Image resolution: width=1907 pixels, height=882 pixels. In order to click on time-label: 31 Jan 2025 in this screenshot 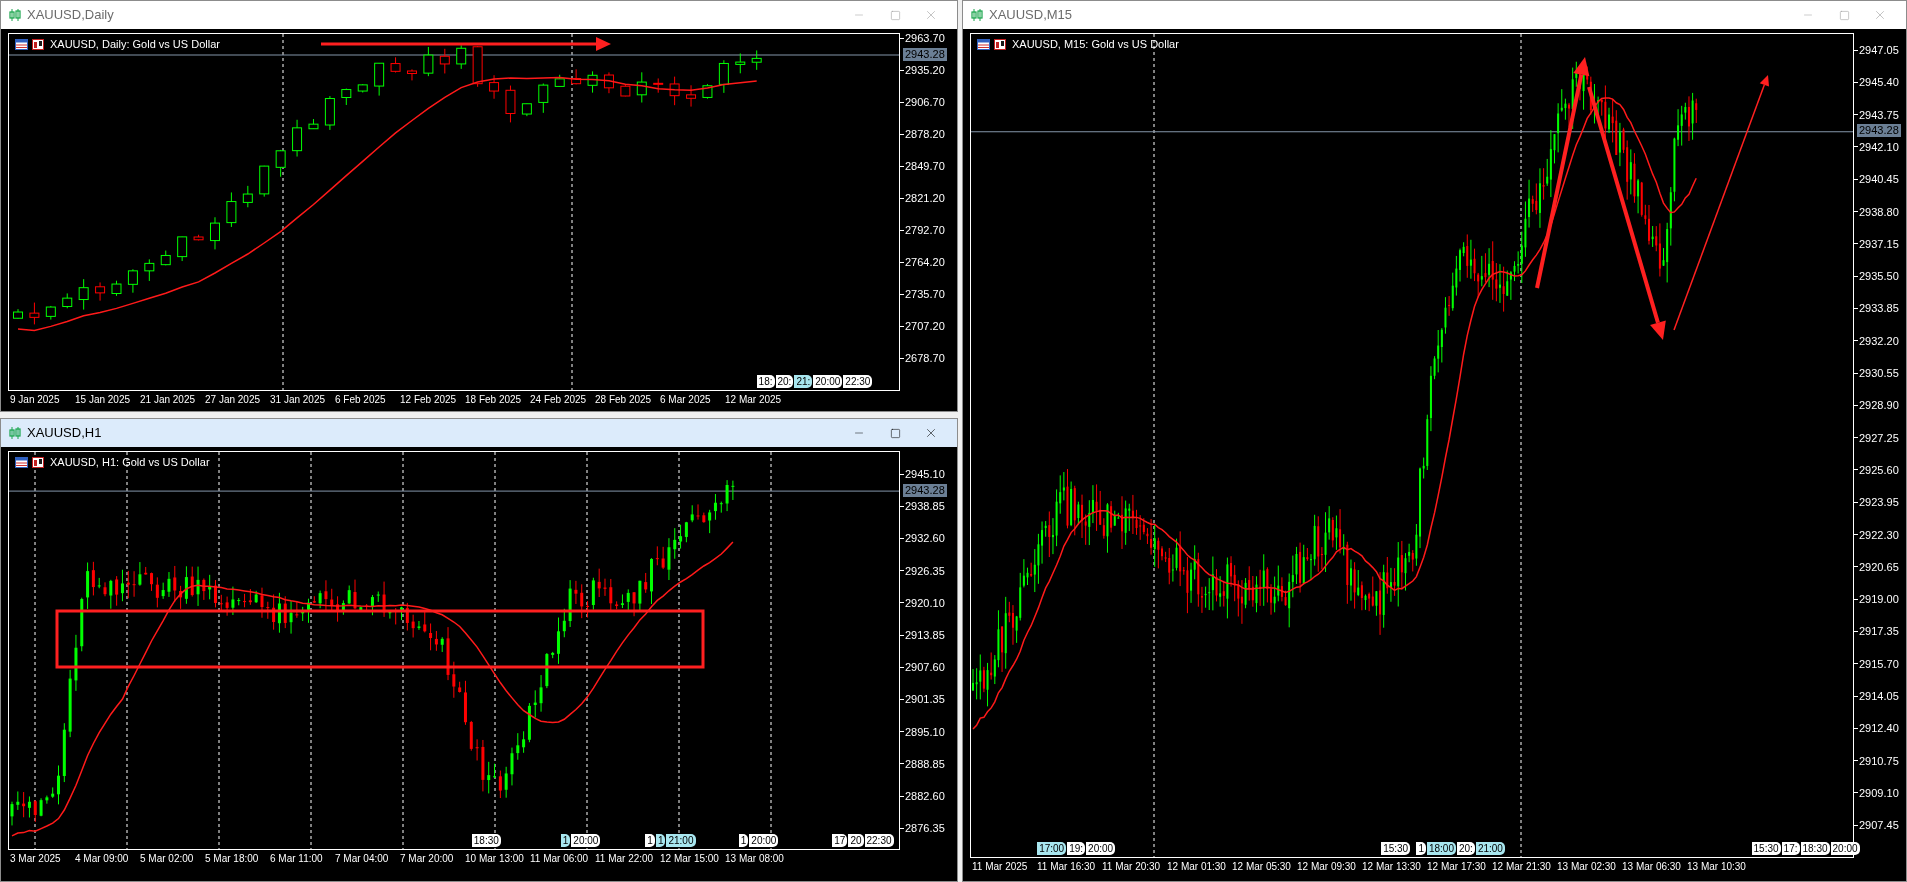, I will do `click(298, 400)`.